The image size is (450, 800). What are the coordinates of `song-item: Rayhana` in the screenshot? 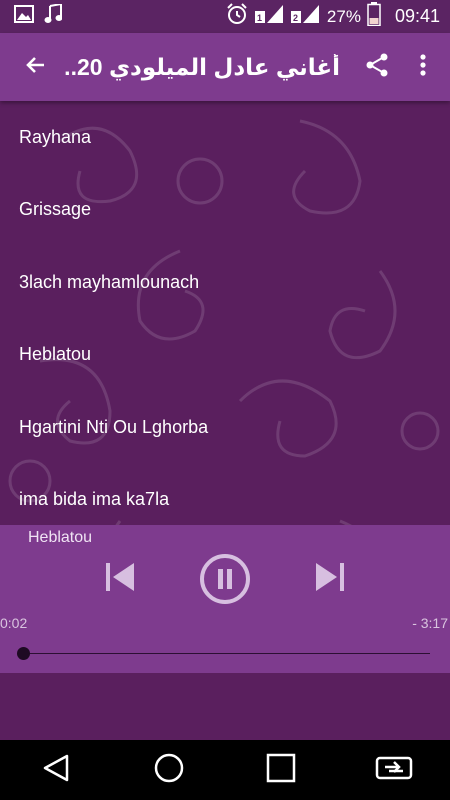 It's located at (225, 137).